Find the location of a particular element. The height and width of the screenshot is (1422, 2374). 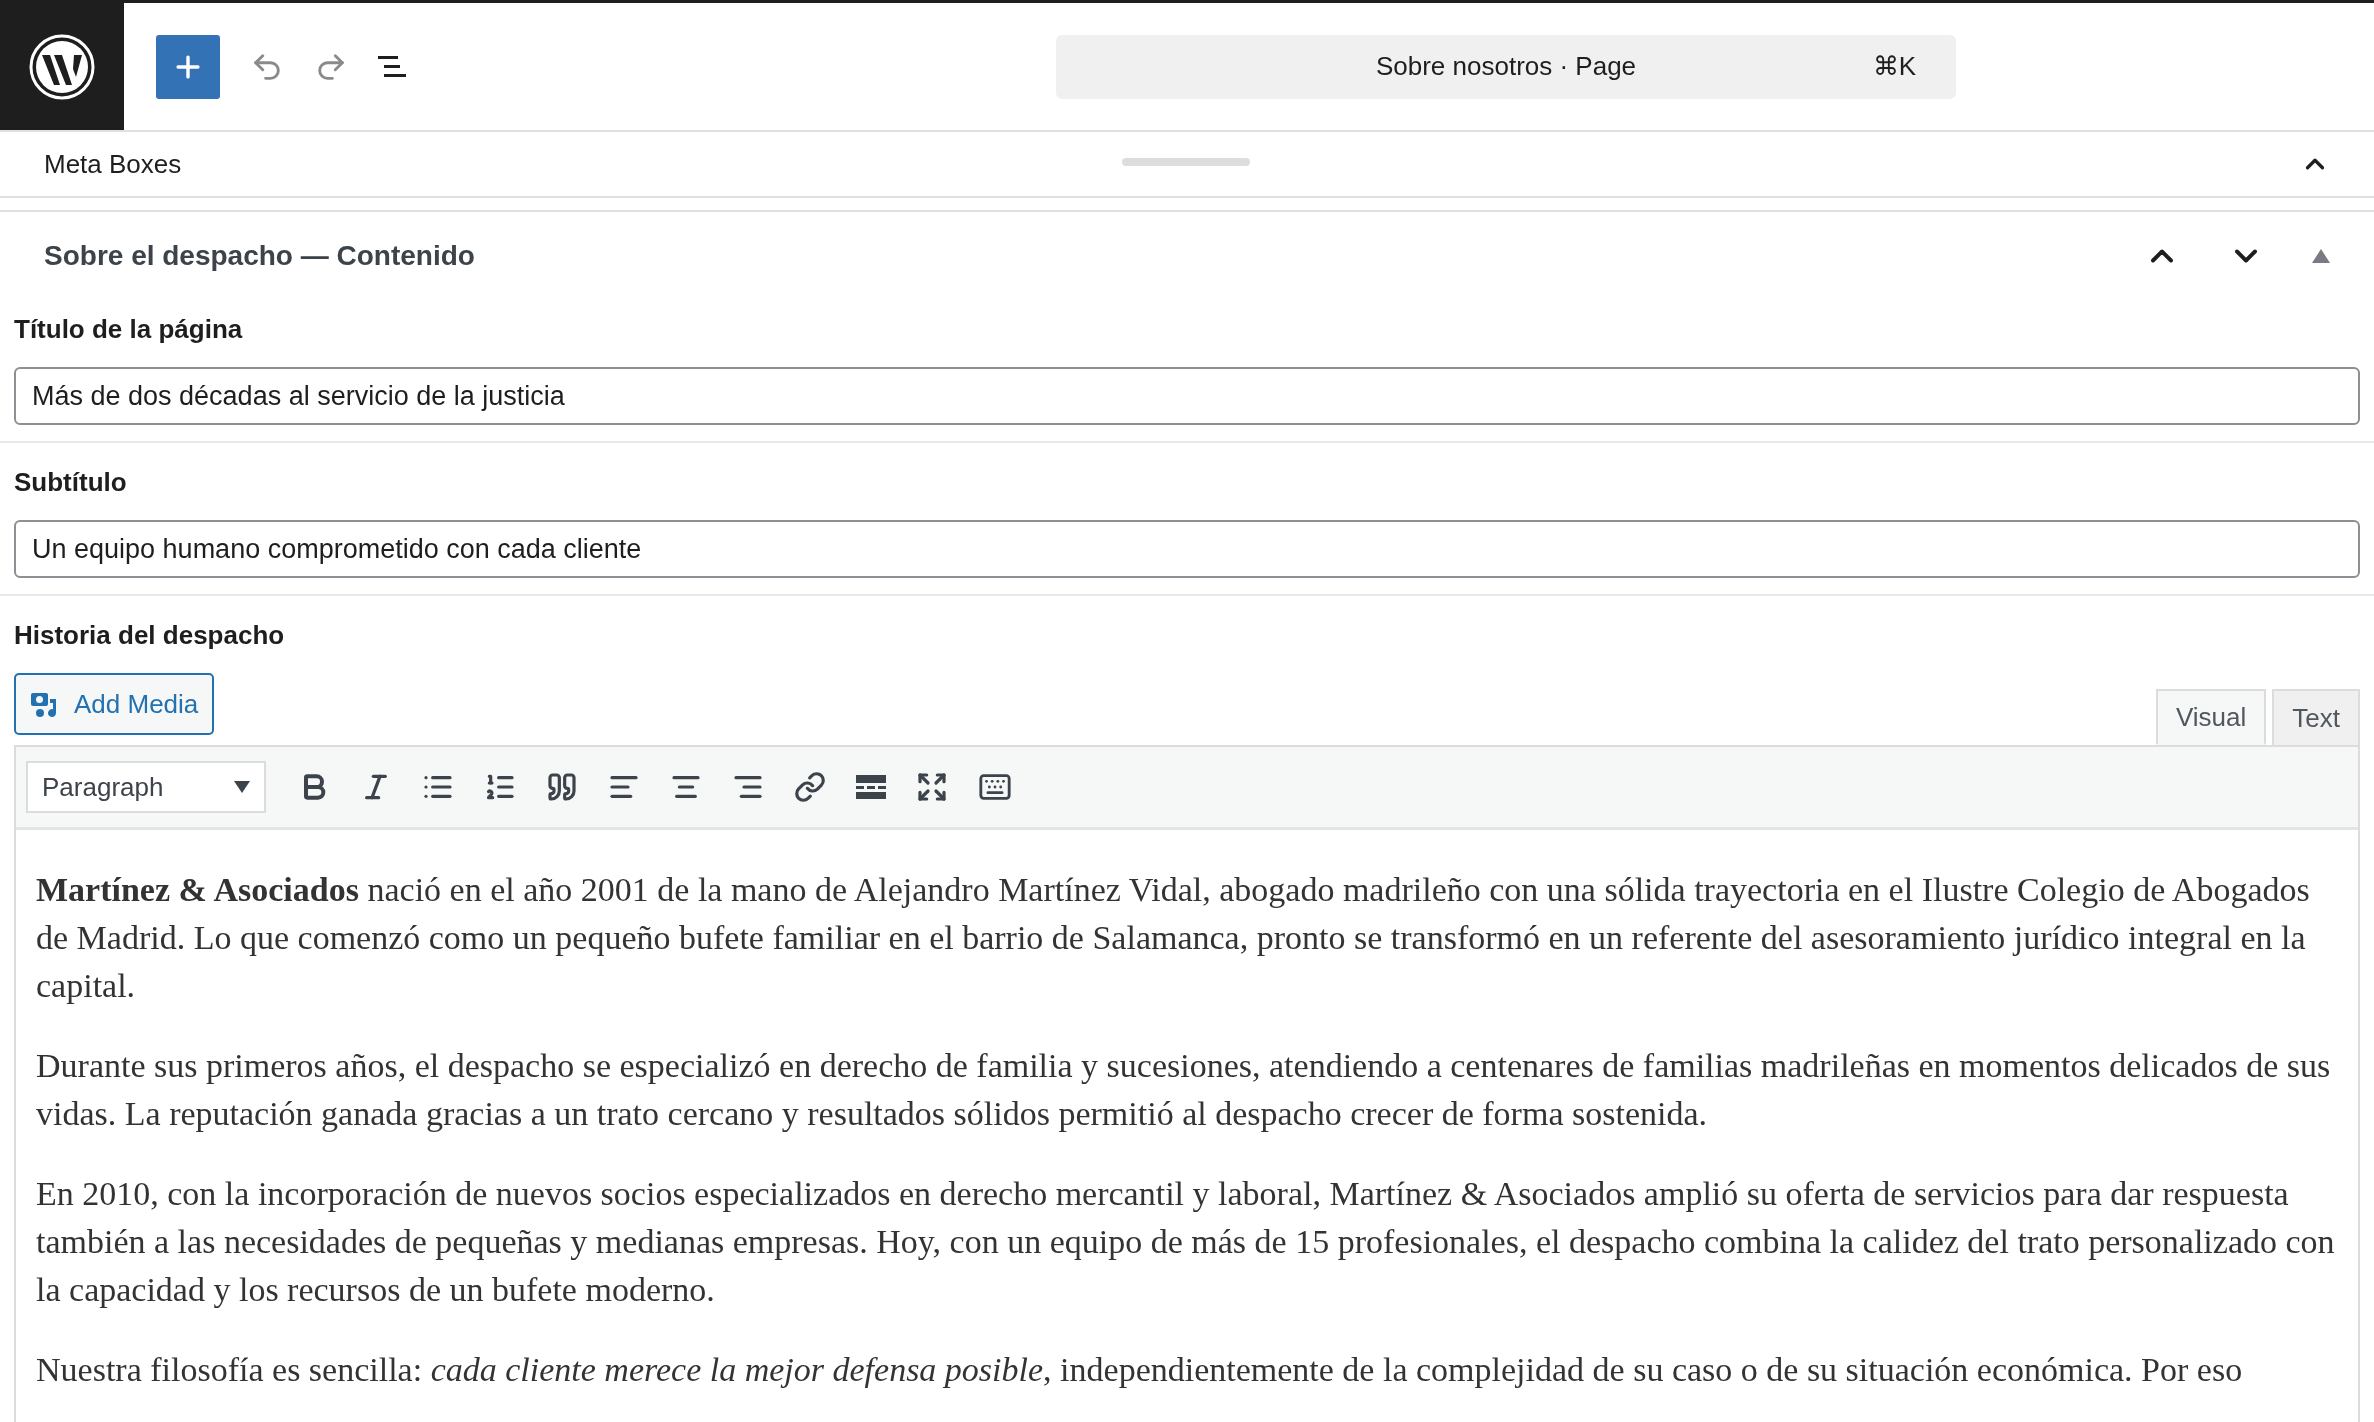

editor-tab: Visual is located at coordinates (2211, 717).